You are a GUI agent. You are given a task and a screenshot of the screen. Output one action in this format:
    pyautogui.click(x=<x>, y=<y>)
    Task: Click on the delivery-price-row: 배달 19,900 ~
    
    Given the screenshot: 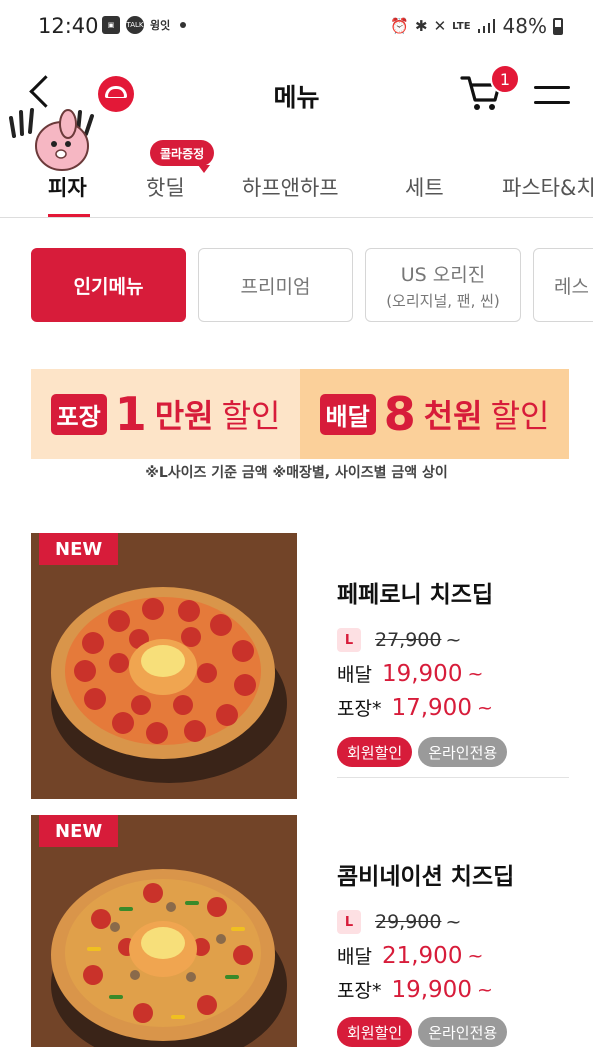 What is the action you would take?
    pyautogui.click(x=410, y=673)
    